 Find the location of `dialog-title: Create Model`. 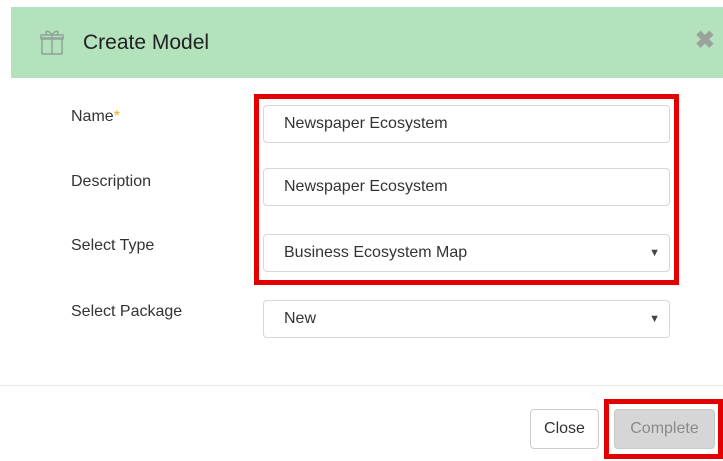

dialog-title: Create Model is located at coordinates (146, 42).